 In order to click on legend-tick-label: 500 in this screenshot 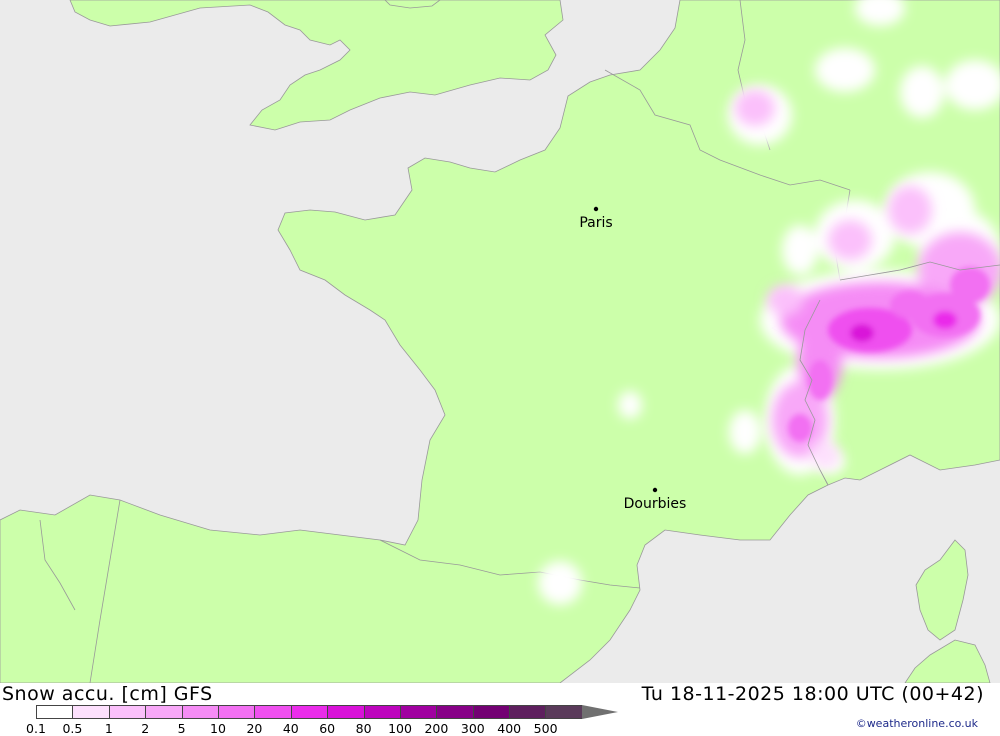, I will do `click(545, 728)`.